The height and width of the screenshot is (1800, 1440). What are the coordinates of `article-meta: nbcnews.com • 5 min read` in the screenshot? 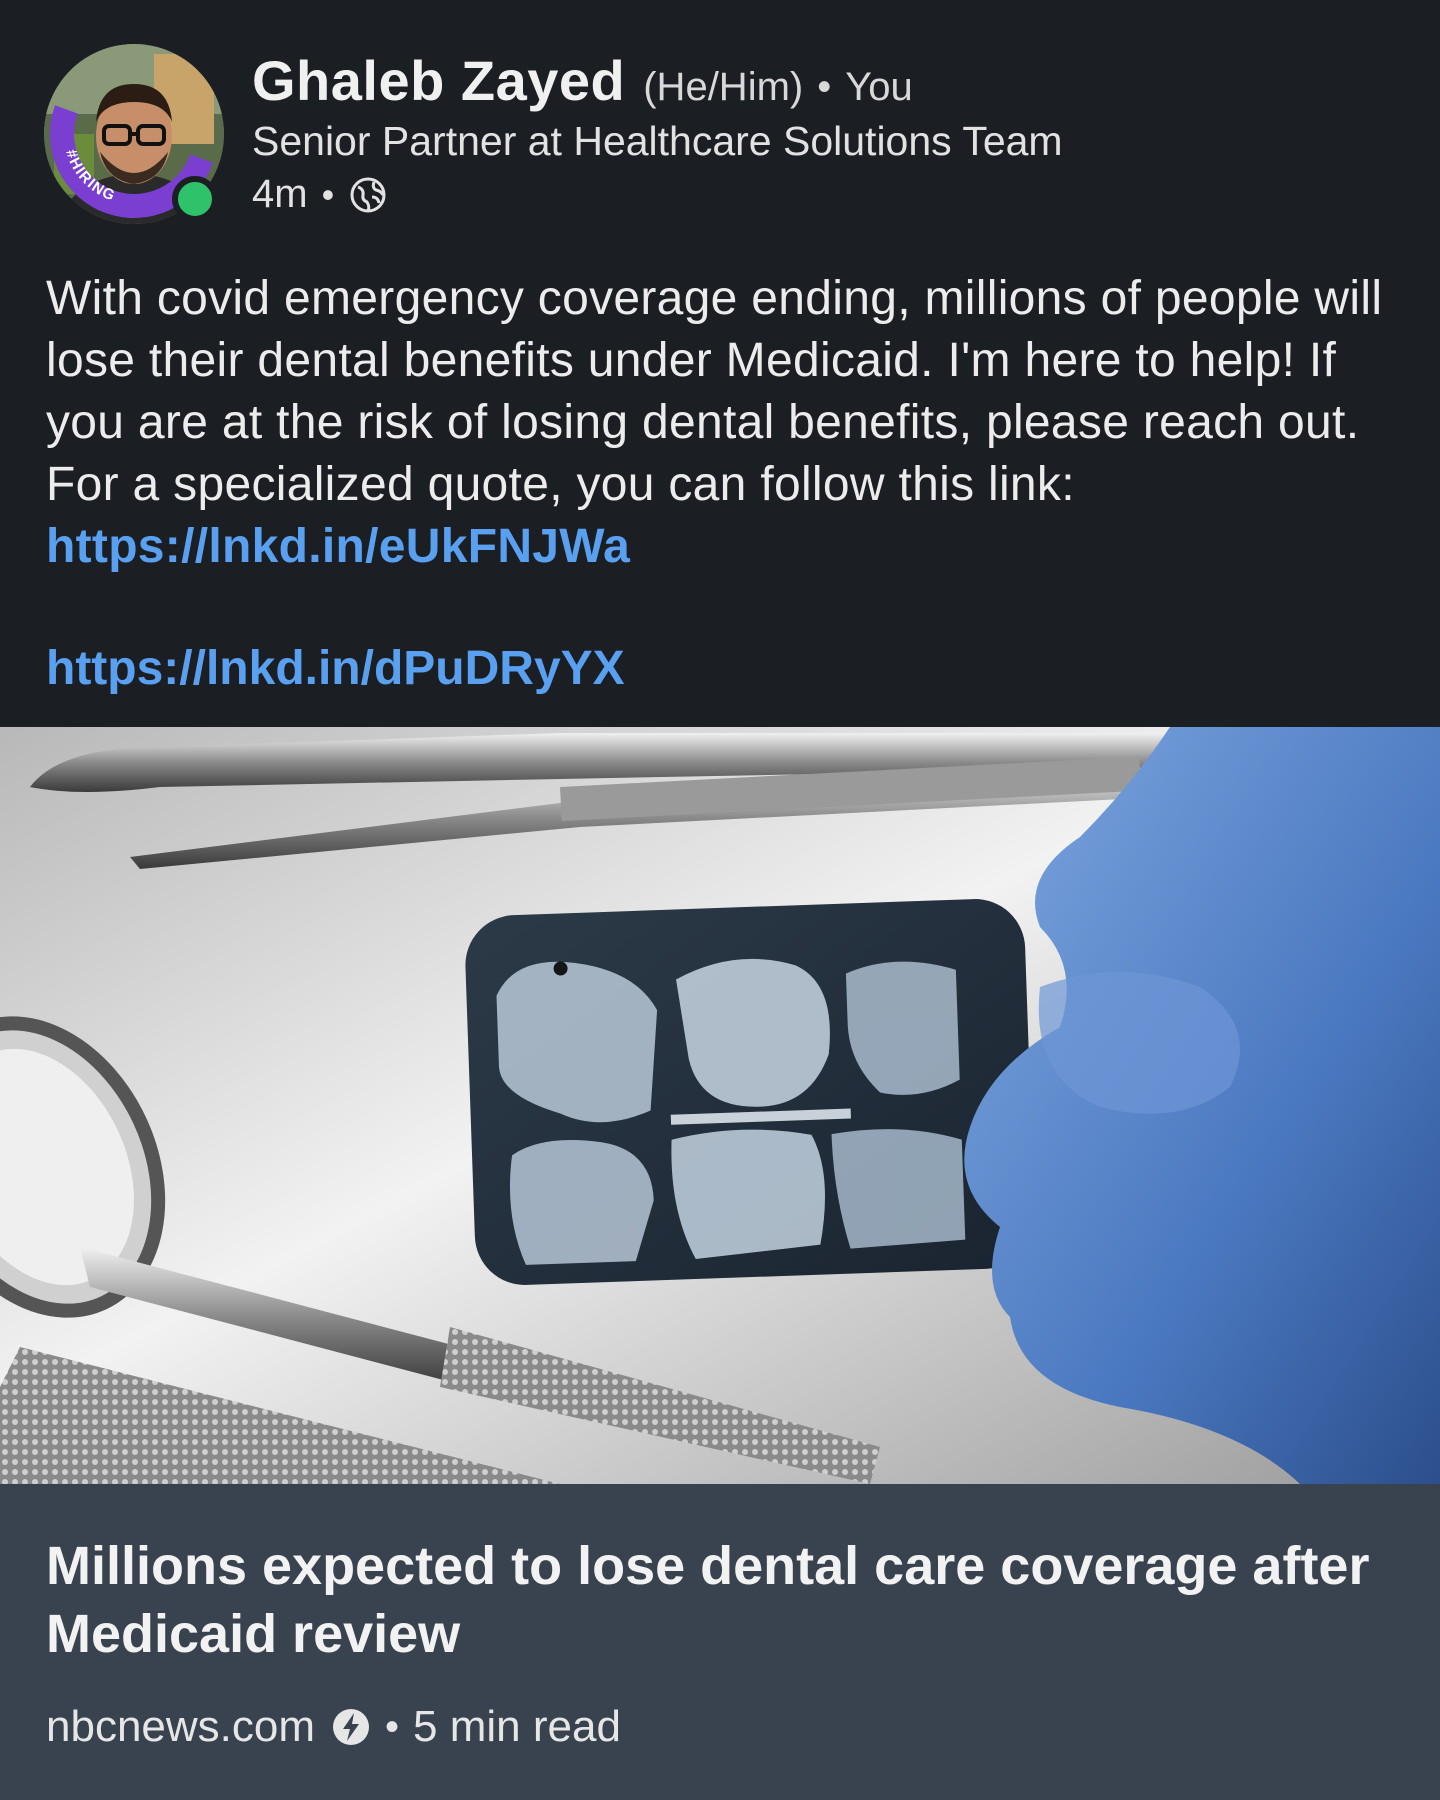 It's located at (333, 1727).